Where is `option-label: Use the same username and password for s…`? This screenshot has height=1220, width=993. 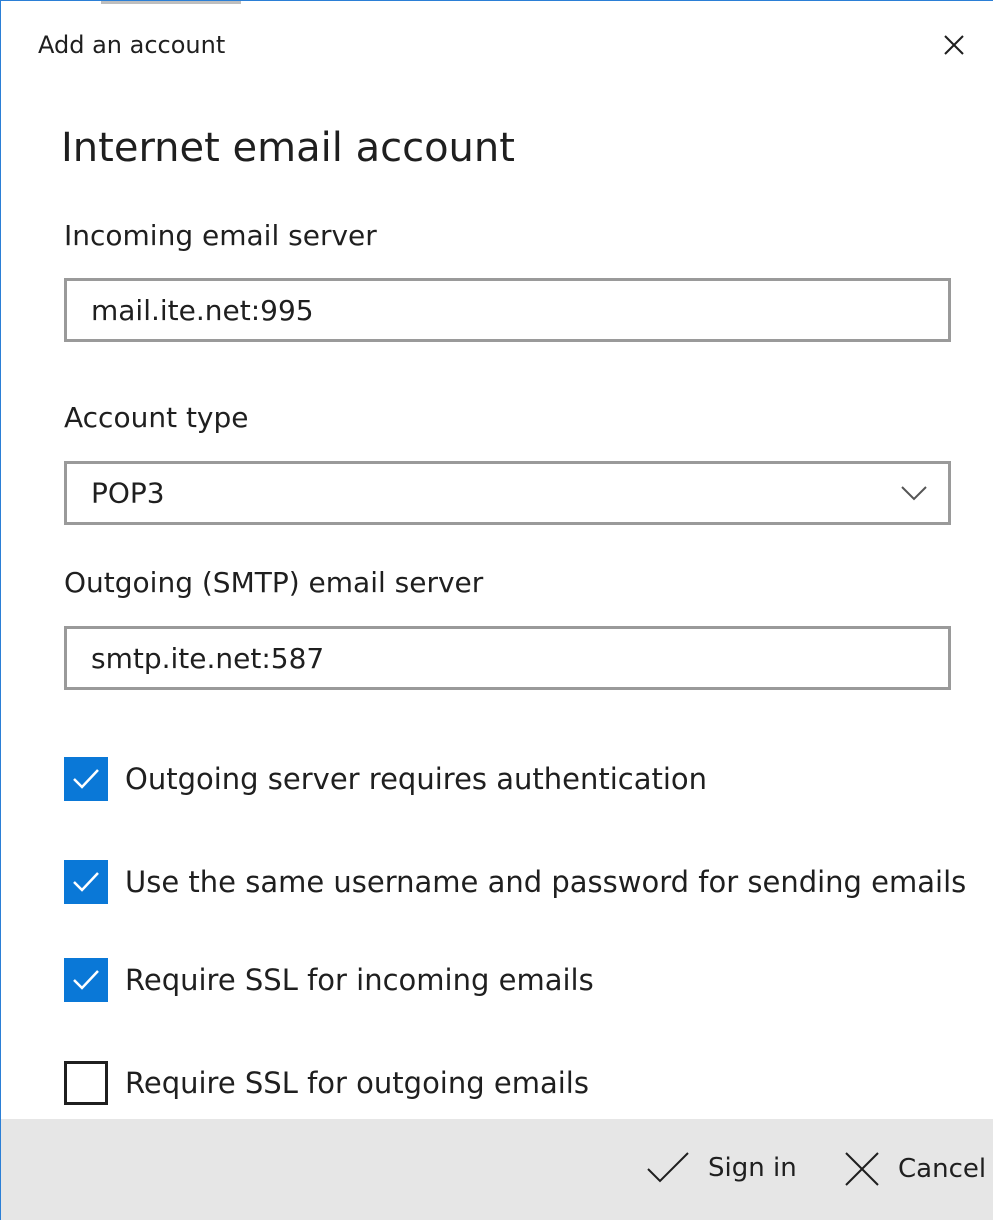 option-label: Use the same username and password for s… is located at coordinates (546, 882).